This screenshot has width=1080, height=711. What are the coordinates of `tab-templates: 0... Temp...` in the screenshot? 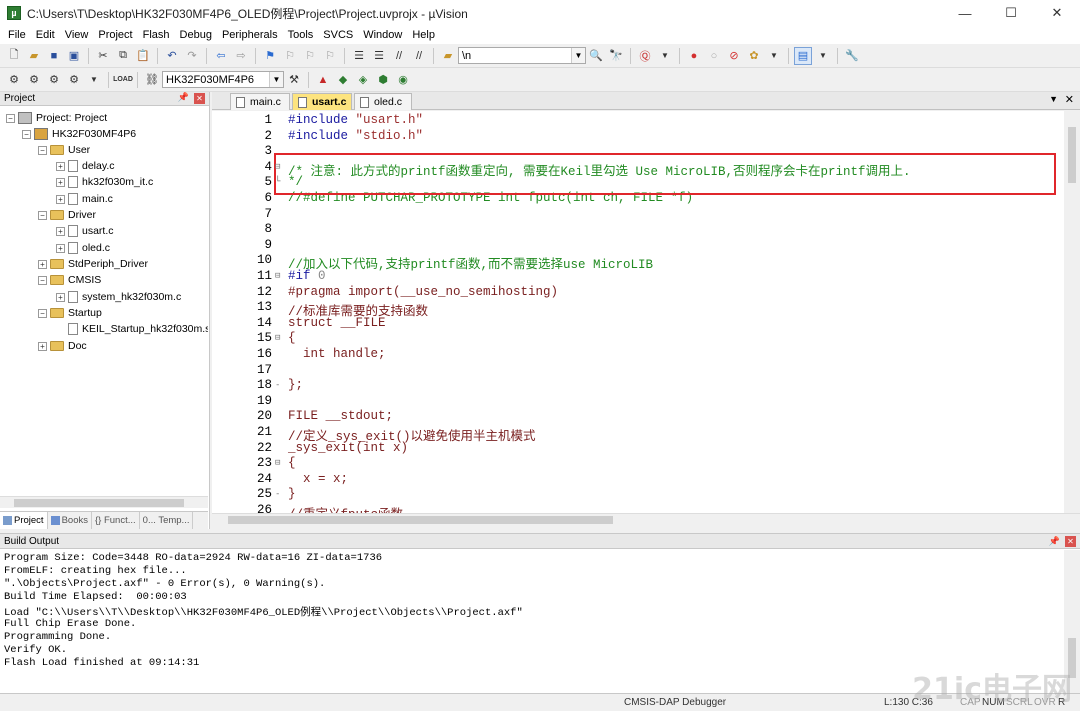 It's located at (167, 520).